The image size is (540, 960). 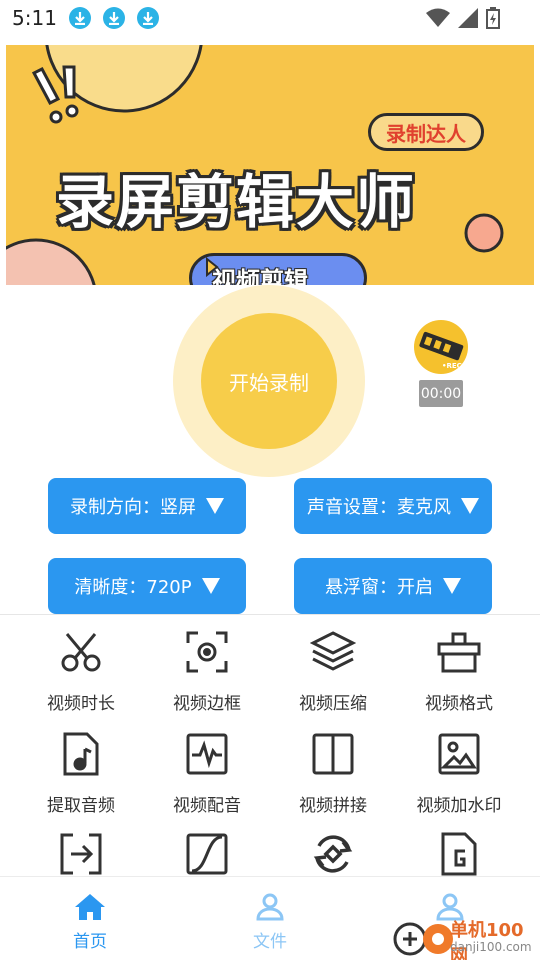 I want to click on curve-icon, so click(x=207, y=854).